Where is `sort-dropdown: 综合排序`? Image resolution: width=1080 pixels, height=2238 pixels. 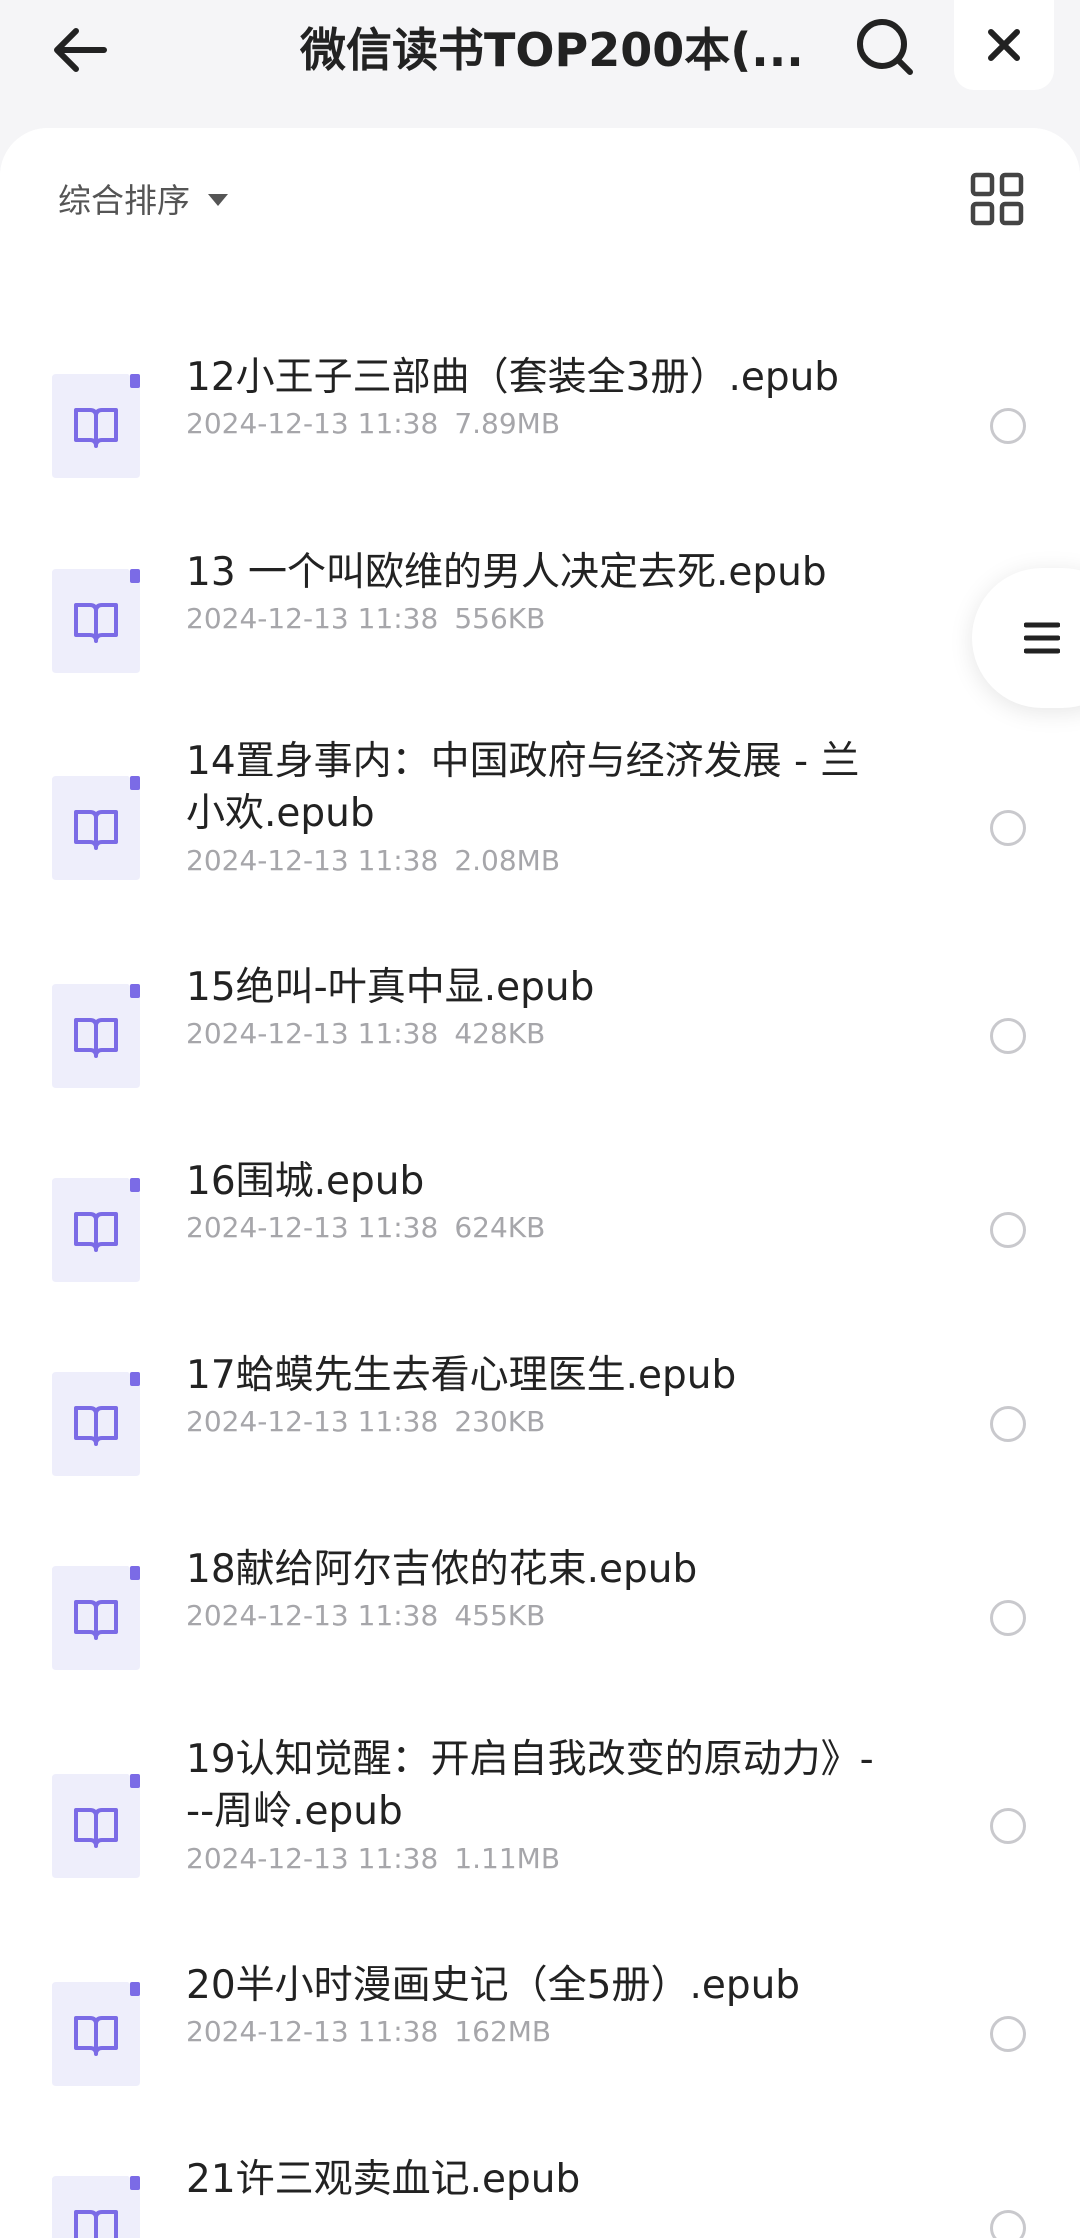
sort-dropdown: 综合排序 is located at coordinates (143, 198).